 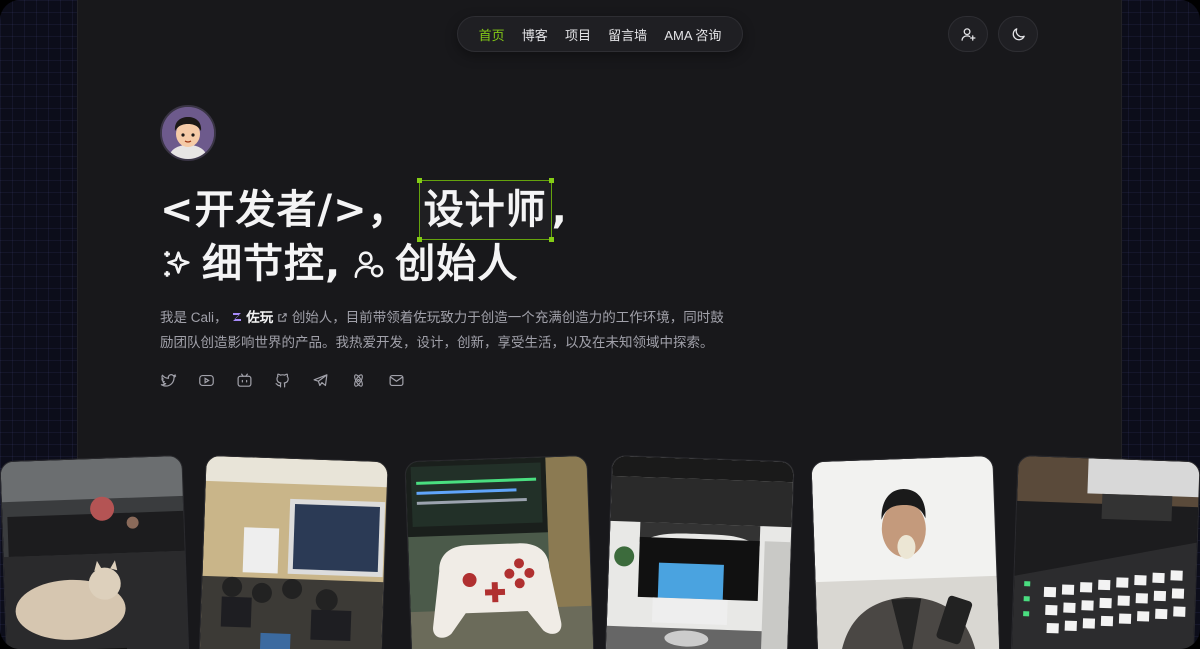 What do you see at coordinates (358, 380) in the screenshot?
I see `rss-atom-icon` at bounding box center [358, 380].